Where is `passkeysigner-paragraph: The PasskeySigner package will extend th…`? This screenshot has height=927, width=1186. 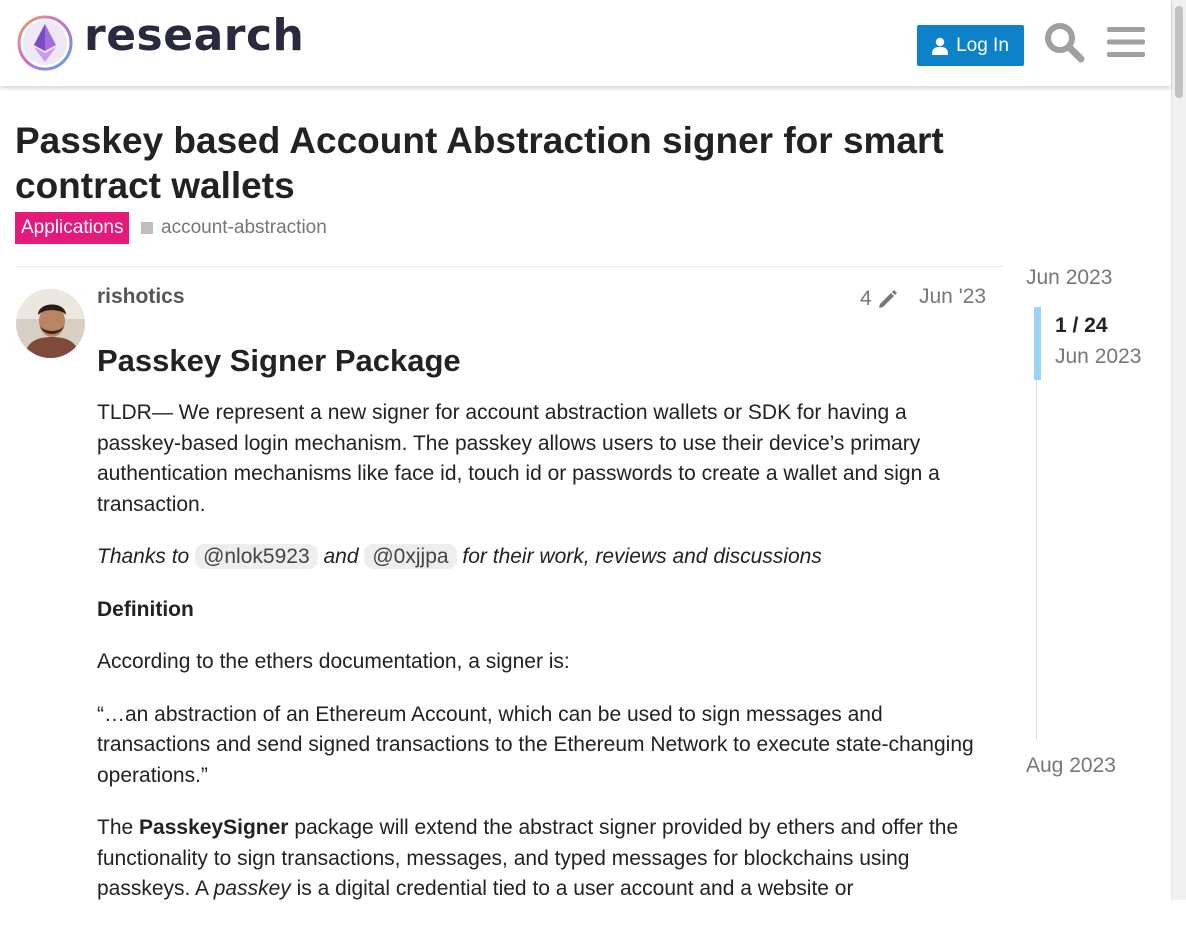 passkeysigner-paragraph: The PasskeySigner package will extend th… is located at coordinates (542, 859).